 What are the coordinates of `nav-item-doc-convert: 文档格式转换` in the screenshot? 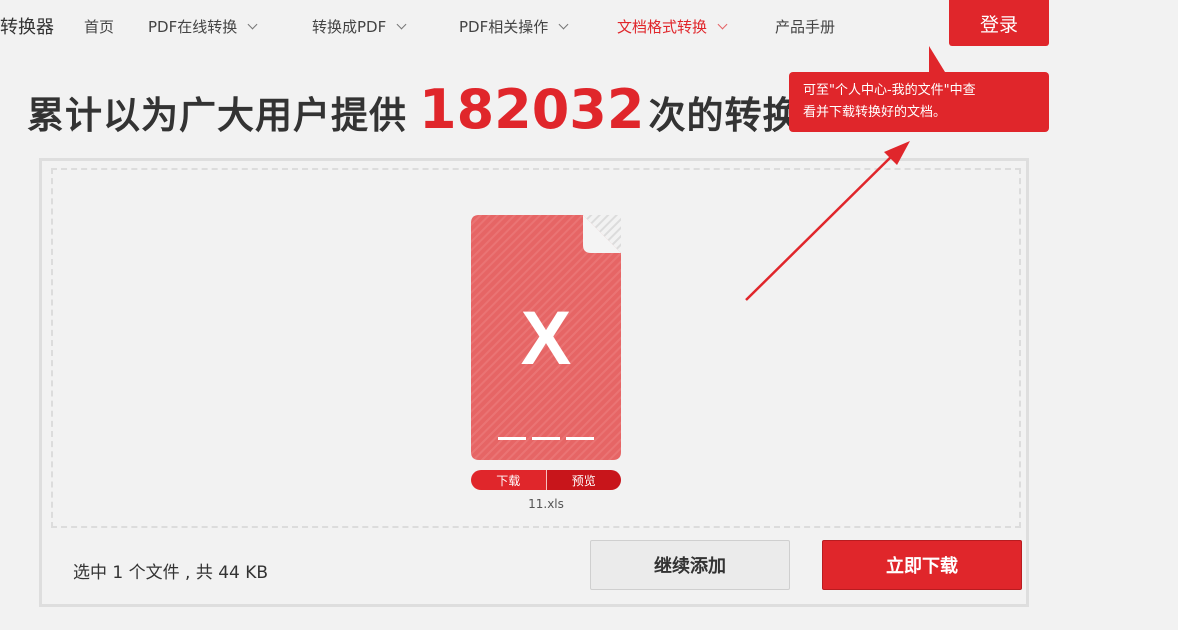 It's located at (672, 26).